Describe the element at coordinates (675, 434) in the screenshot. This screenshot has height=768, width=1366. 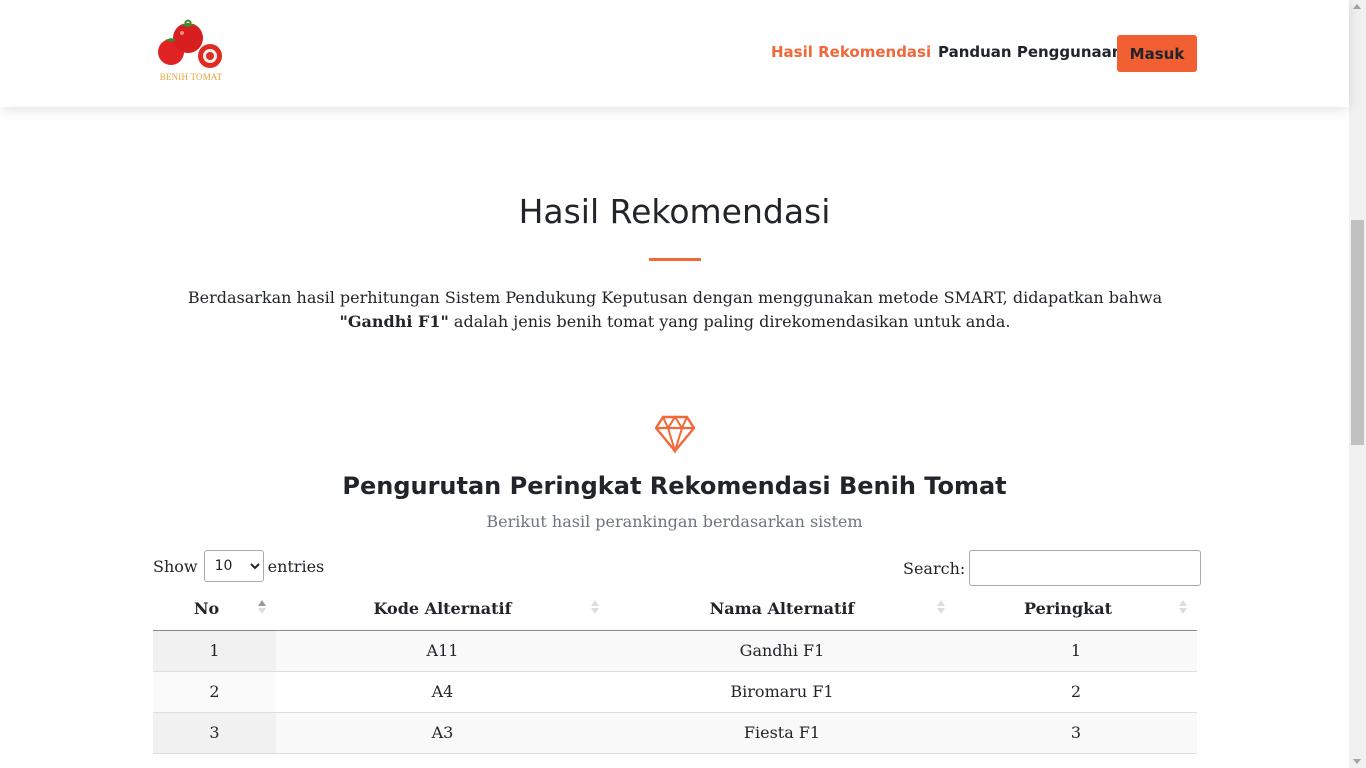
I see `diamond-icon` at that location.